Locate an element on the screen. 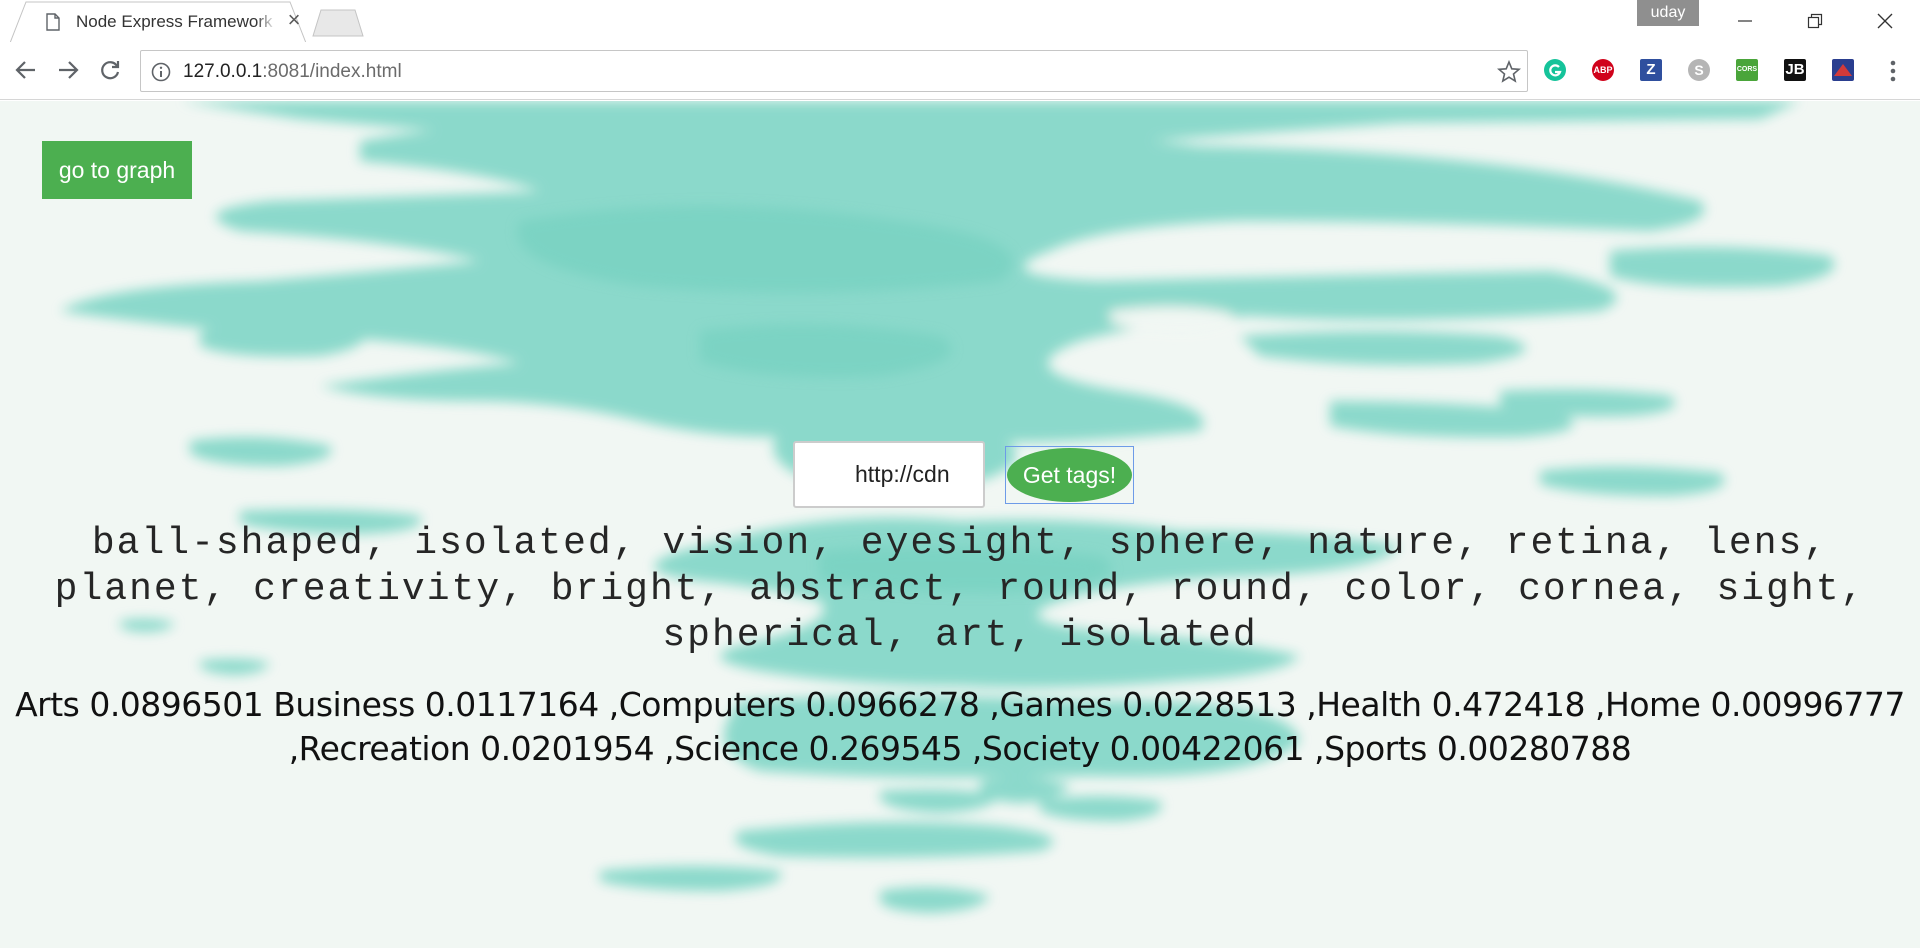  grammarly-icon-shape is located at coordinates (1555, 70).